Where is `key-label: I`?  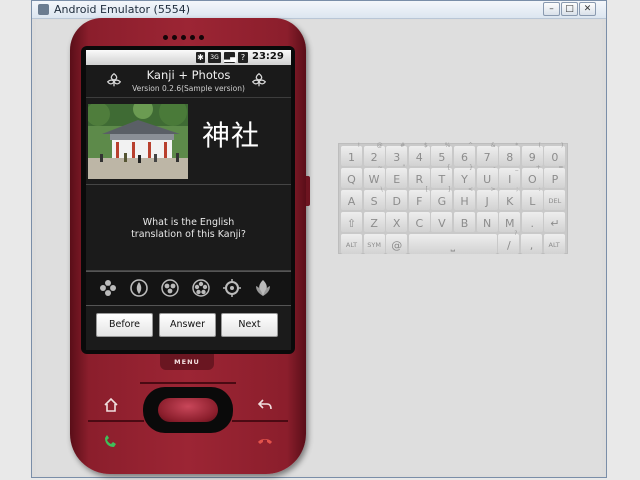 key-label: I is located at coordinates (510, 179).